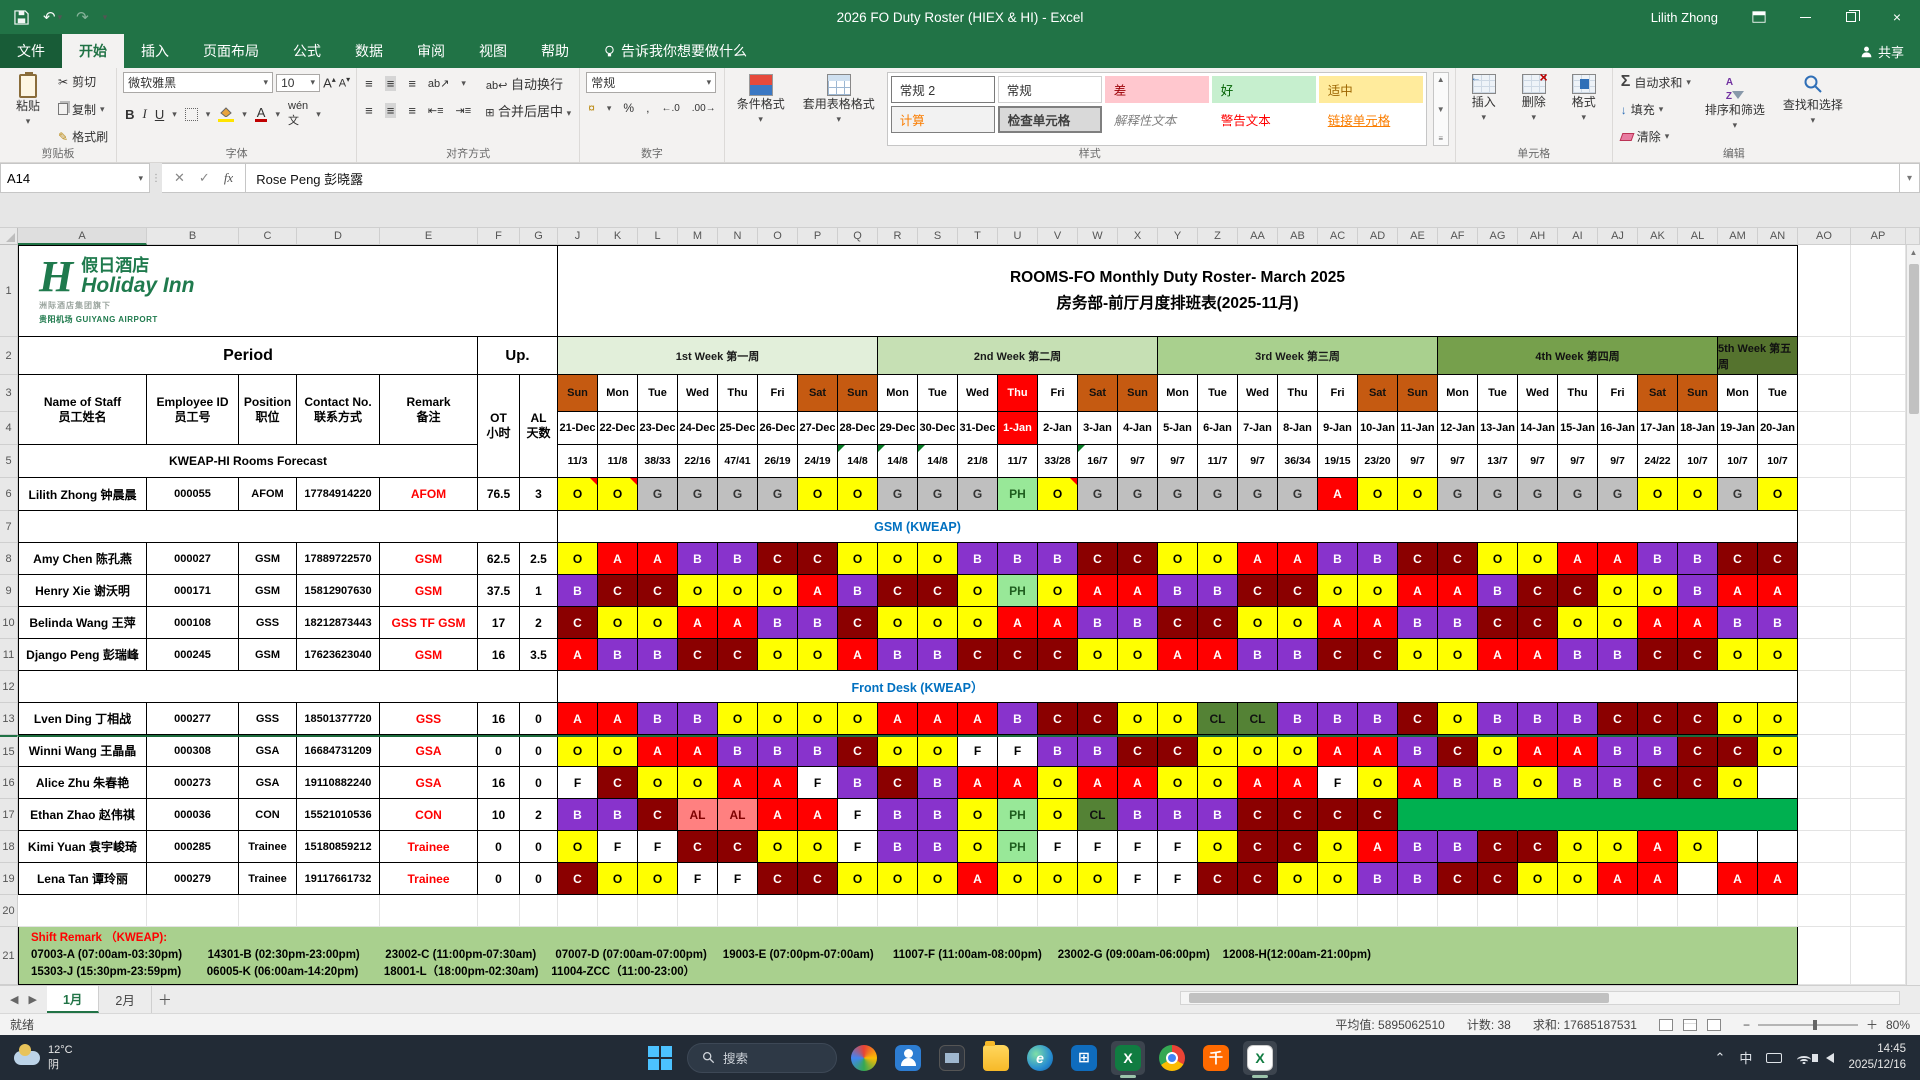  What do you see at coordinates (1058, 393) in the screenshot?
I see `day-cell-12: Fri` at bounding box center [1058, 393].